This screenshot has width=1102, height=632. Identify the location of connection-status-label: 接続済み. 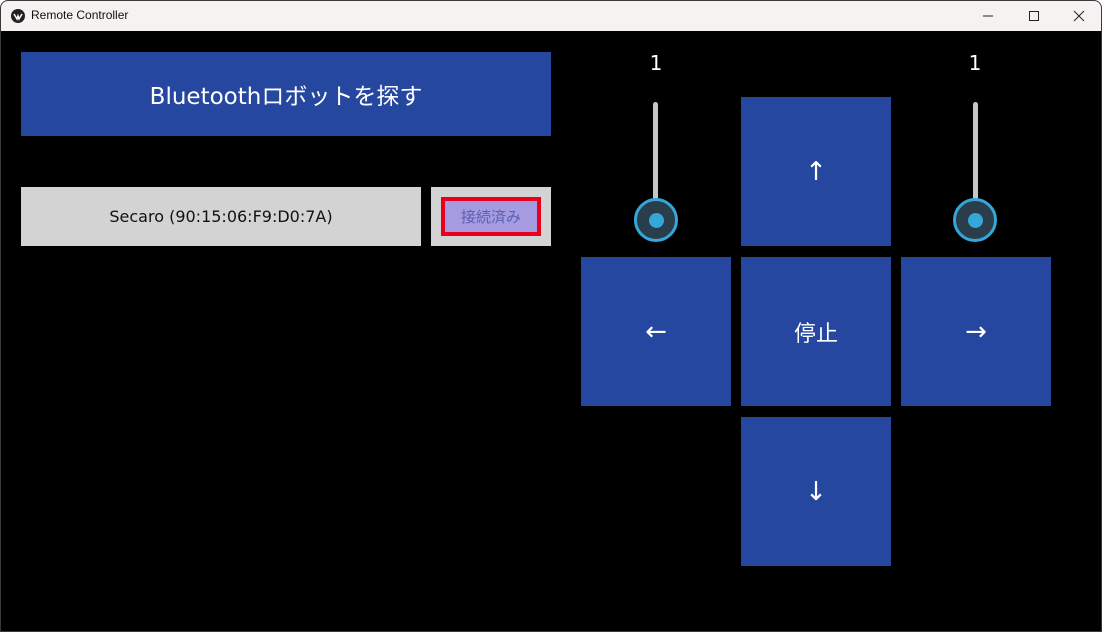
(490, 217).